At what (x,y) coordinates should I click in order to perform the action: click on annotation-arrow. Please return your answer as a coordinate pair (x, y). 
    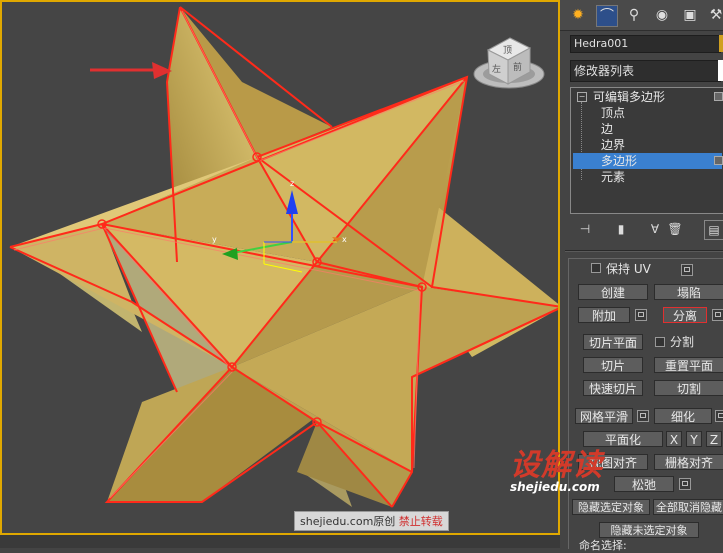
    Looking at the image, I should click on (131, 70).